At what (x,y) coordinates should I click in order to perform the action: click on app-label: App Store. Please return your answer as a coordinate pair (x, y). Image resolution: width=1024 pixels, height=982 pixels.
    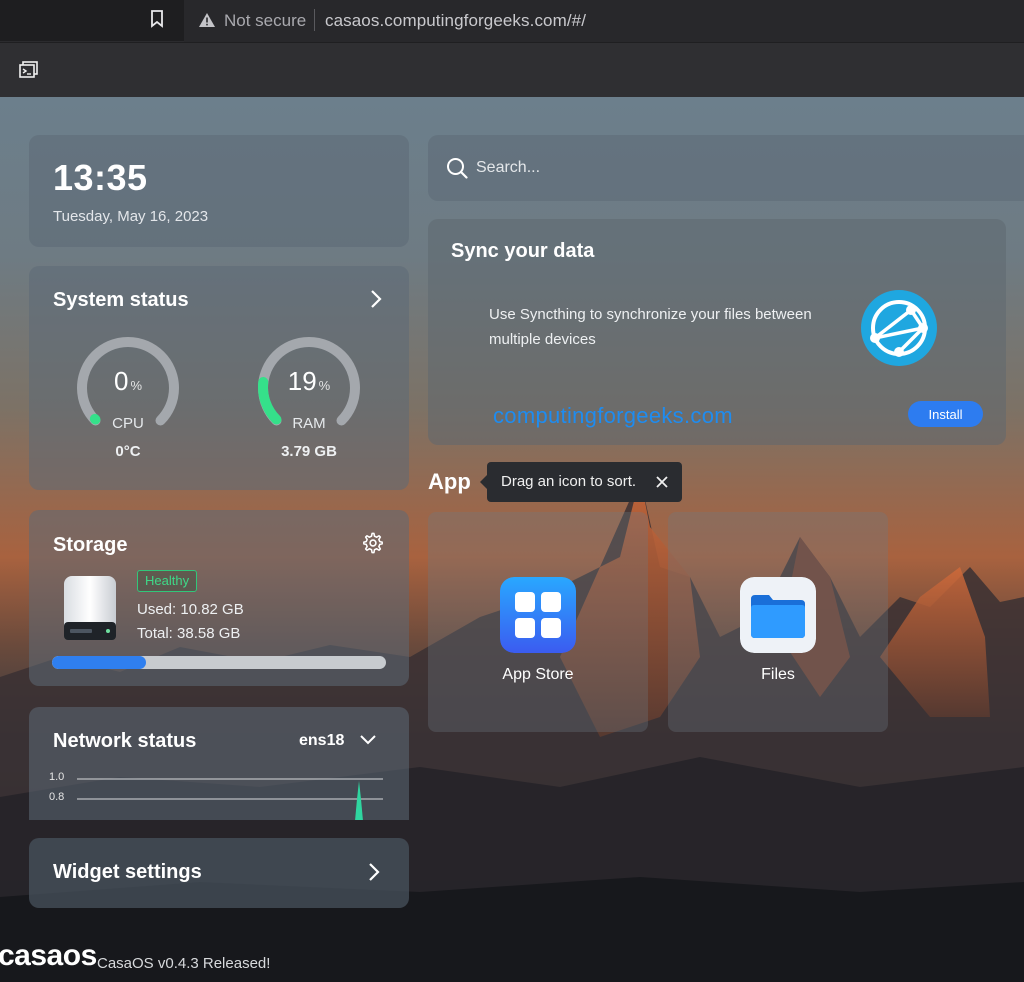
    Looking at the image, I should click on (538, 674).